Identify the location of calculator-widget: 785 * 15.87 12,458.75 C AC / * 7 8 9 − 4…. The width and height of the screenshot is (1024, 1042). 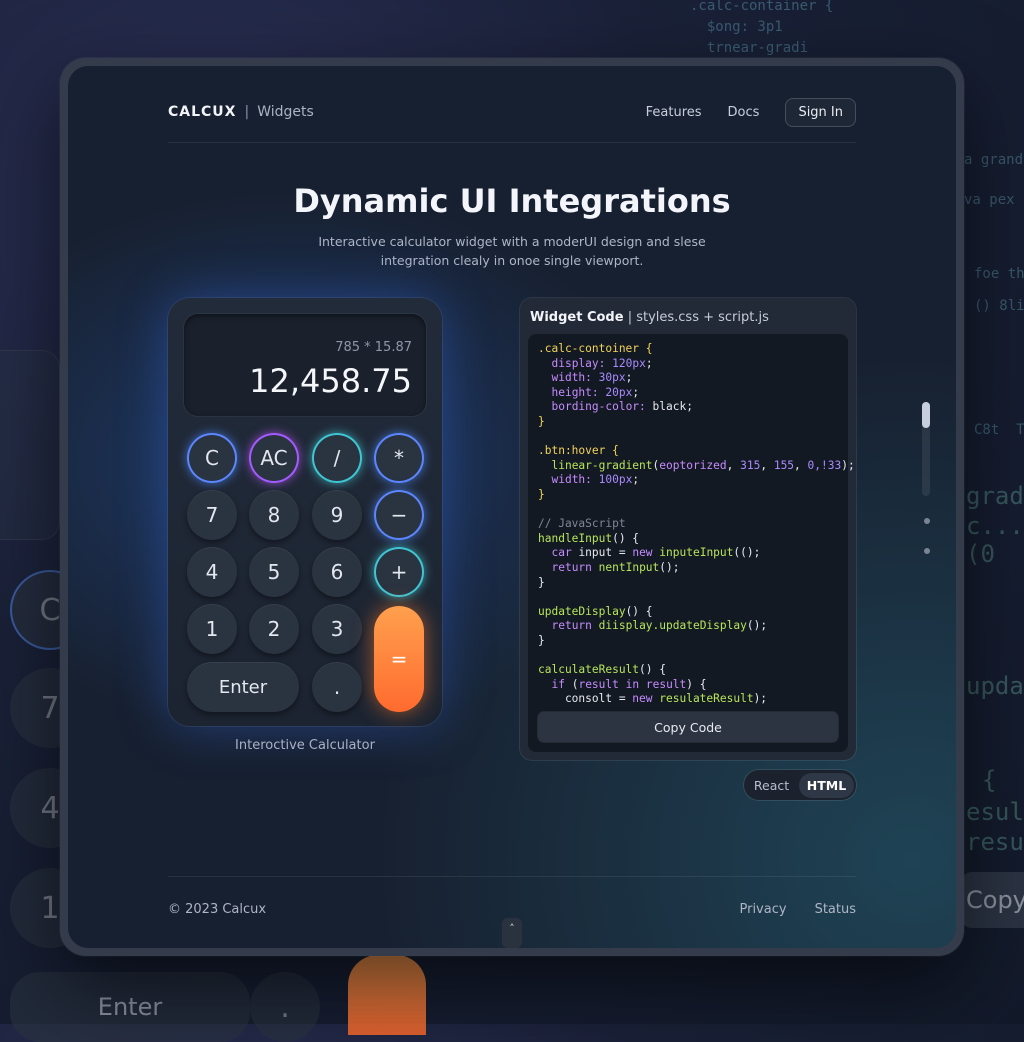
(305, 512).